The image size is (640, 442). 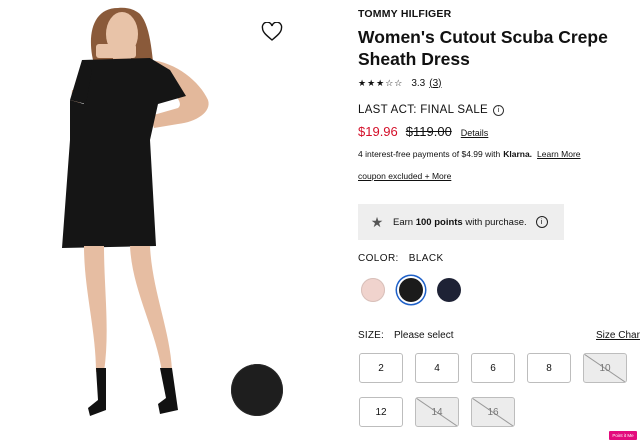 I want to click on points-info-icon: i, so click(x=541, y=222).